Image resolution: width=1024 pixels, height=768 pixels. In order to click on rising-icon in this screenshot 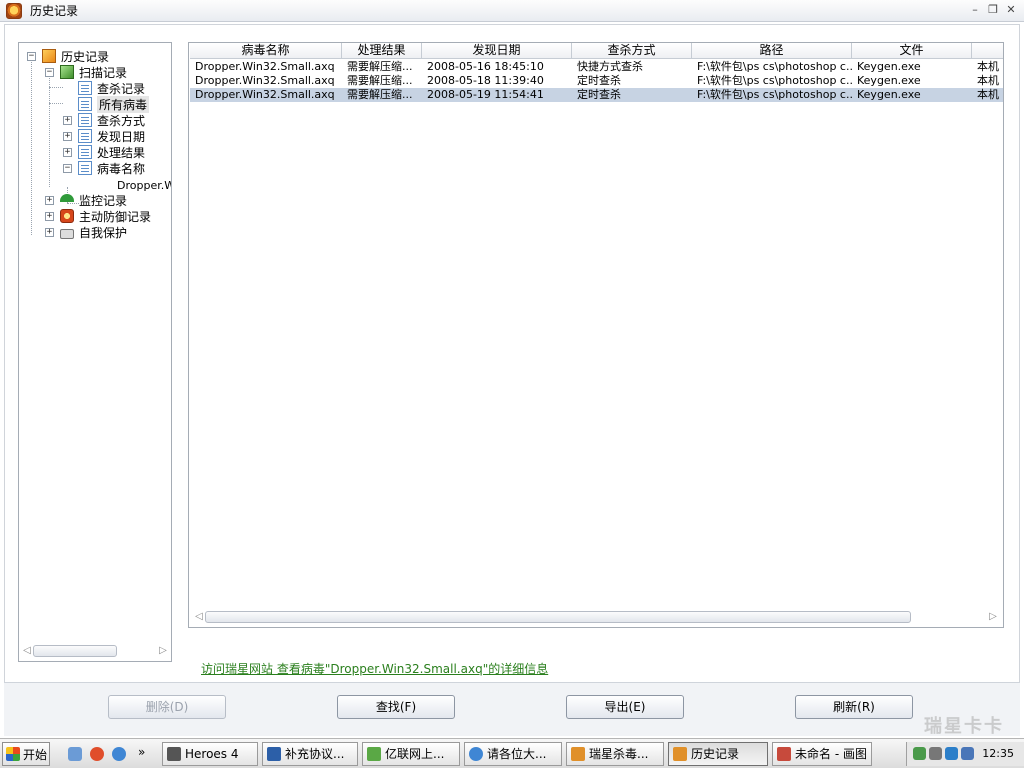, I will do `click(680, 754)`.